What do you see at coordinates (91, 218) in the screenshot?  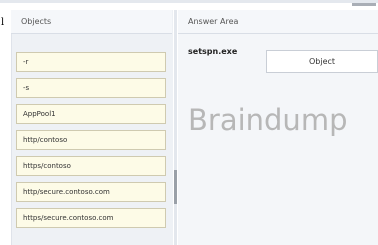 I see `draggable-object-https-secure: https/secure.contoso.com` at bounding box center [91, 218].